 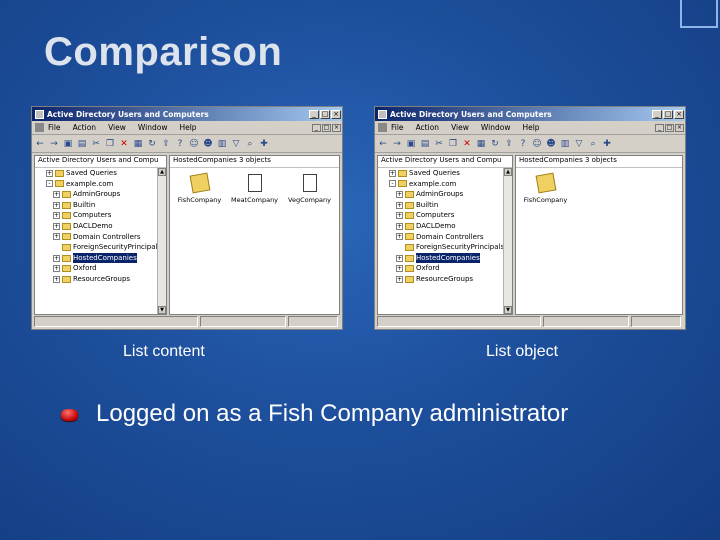 I want to click on add-to-group-icon: ✚, so click(x=264, y=144).